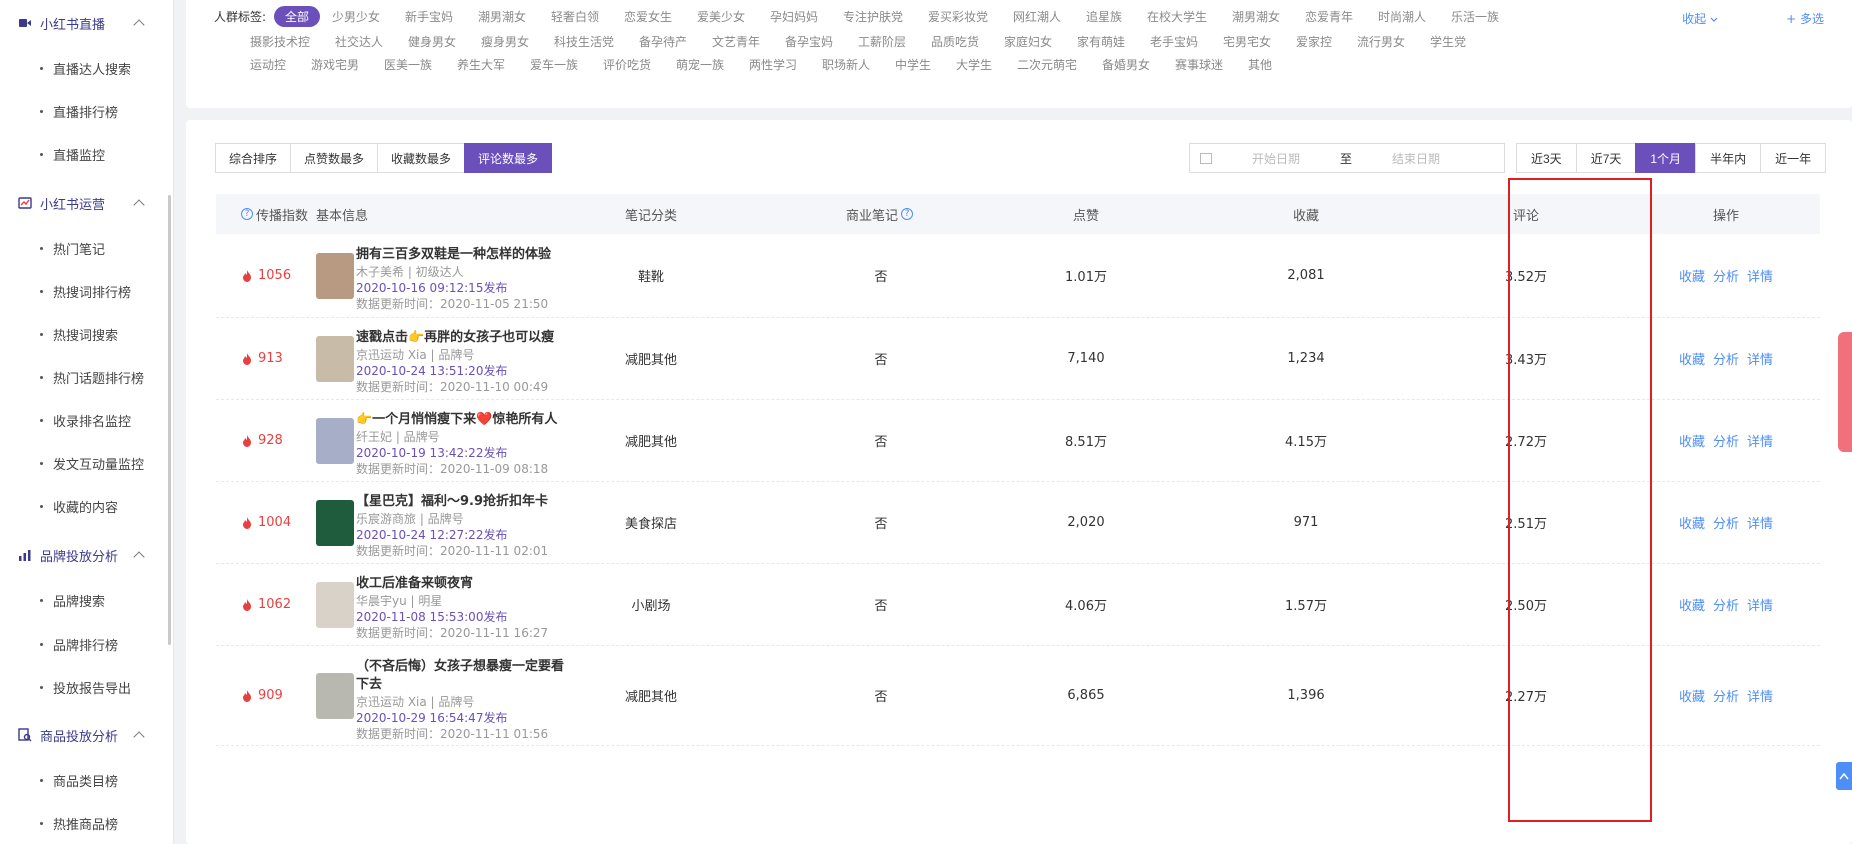 Image resolution: width=1852 pixels, height=844 pixels. I want to click on sidebar-item-hot-topics: 热门话题排行榜, so click(92, 377).